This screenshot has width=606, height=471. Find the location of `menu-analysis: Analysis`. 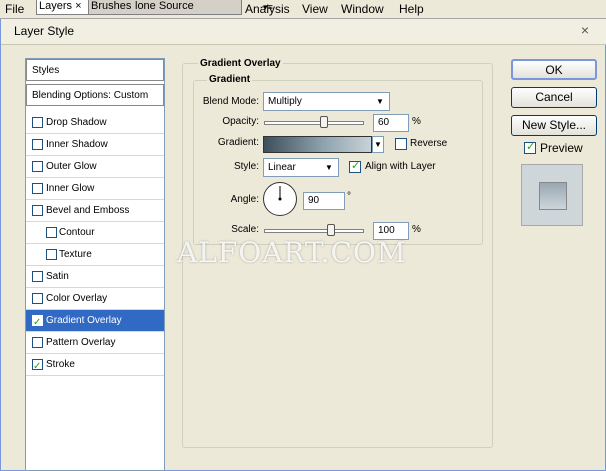

menu-analysis: Analysis is located at coordinates (267, 9).